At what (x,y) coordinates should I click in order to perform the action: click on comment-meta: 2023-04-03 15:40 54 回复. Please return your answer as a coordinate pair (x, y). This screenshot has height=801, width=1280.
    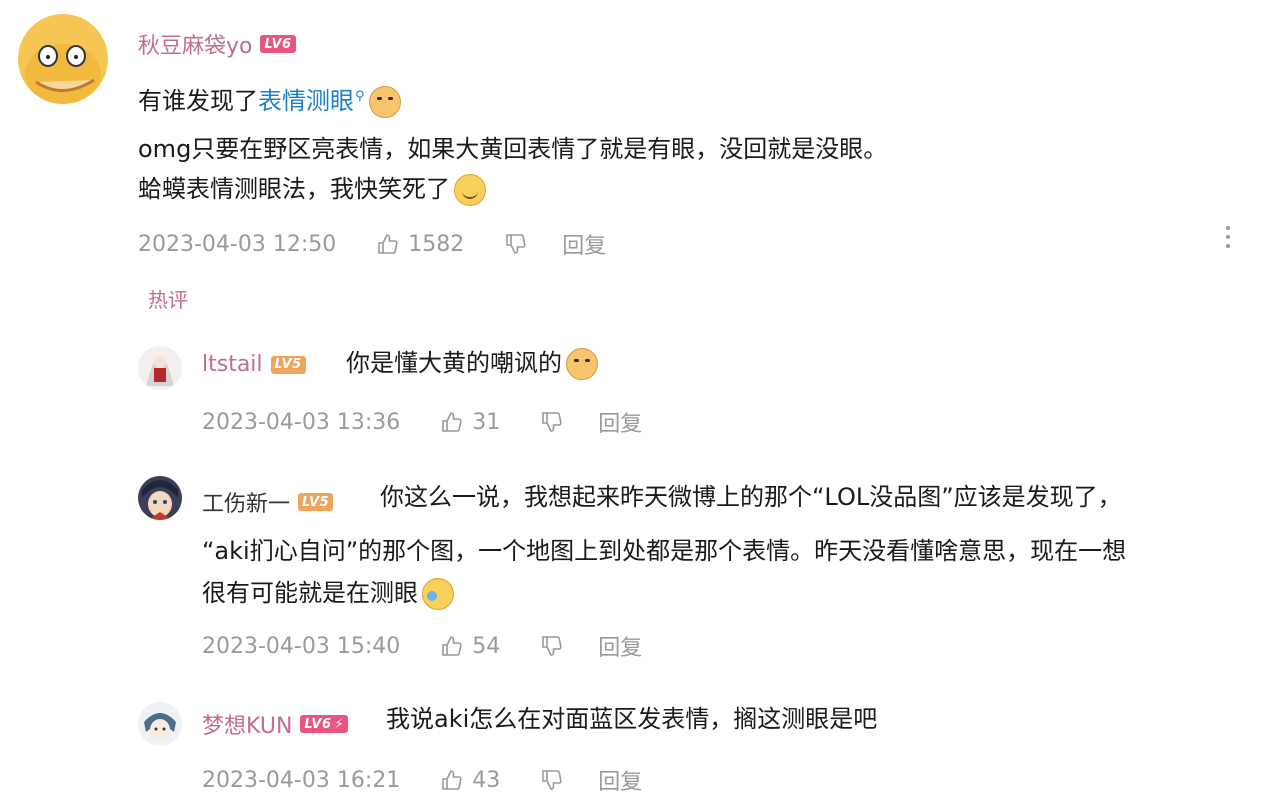
    Looking at the image, I should click on (422, 646).